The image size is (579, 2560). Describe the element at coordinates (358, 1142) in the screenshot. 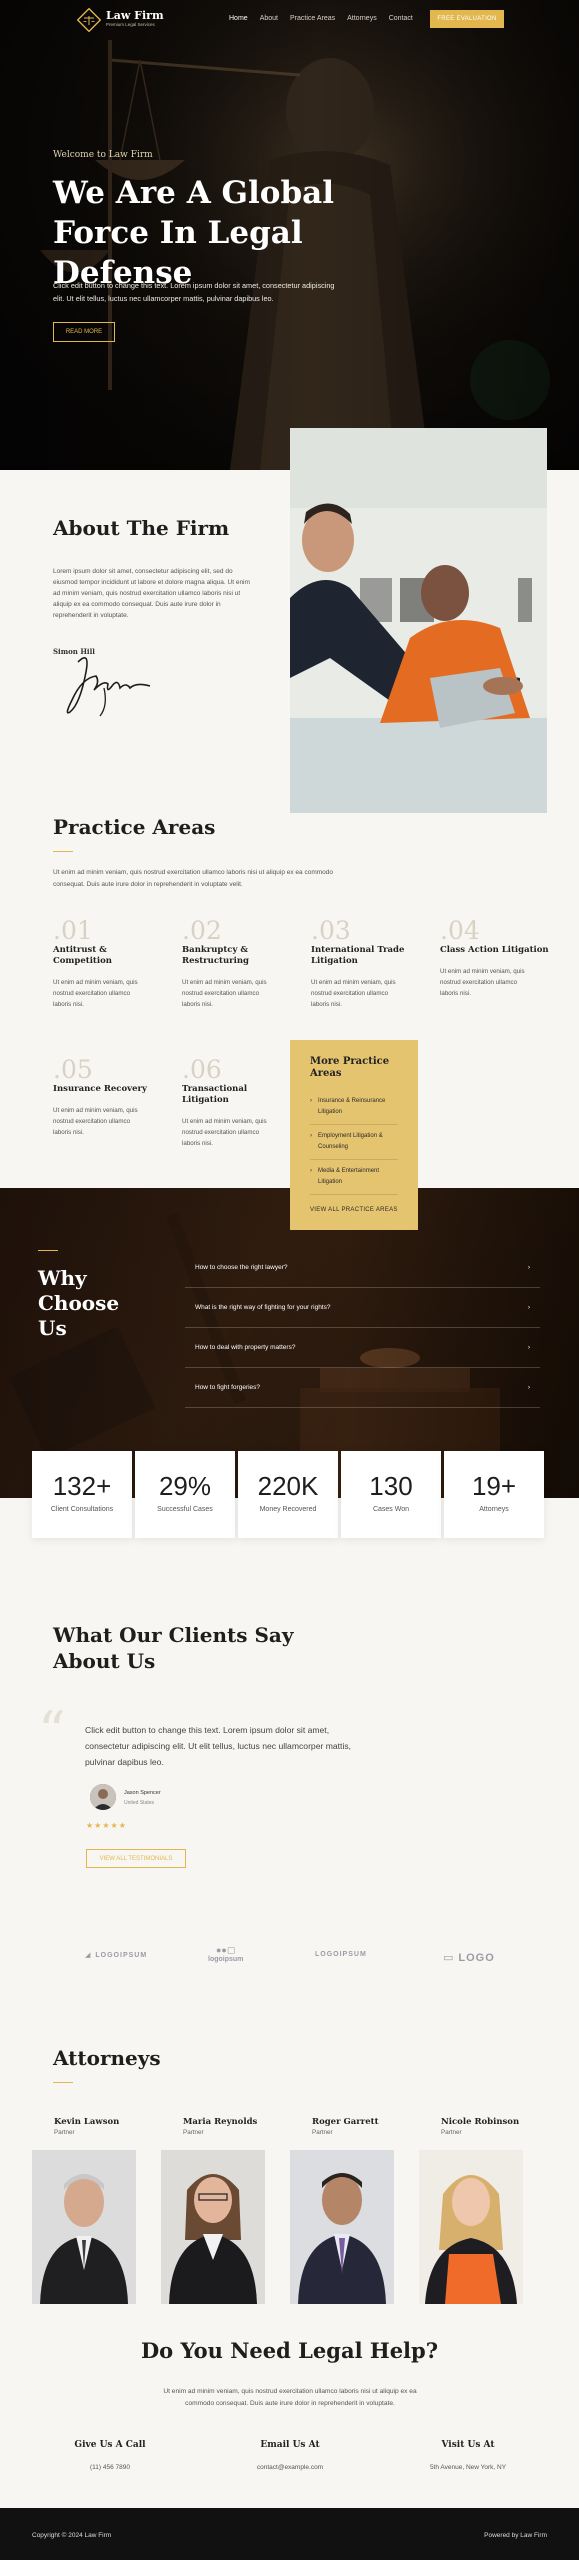

I see `more-practice-label: Employment Litigation & Counseling` at that location.